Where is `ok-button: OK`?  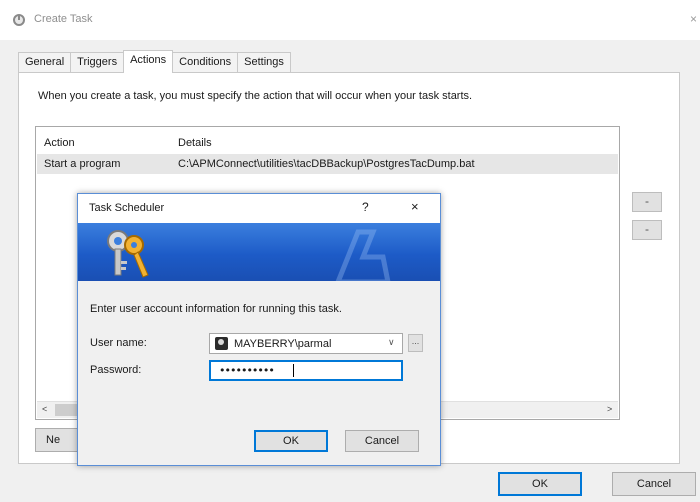
ok-button: OK is located at coordinates (540, 484).